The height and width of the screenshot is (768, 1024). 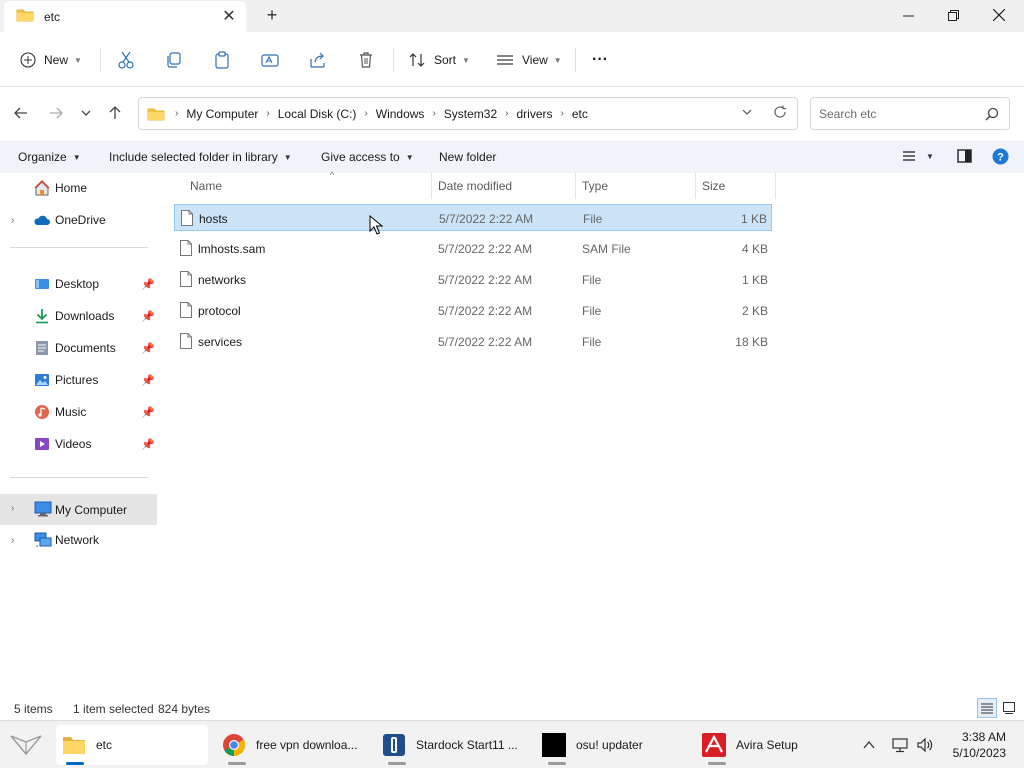 I want to click on new-tab-button: +, so click(x=272, y=15).